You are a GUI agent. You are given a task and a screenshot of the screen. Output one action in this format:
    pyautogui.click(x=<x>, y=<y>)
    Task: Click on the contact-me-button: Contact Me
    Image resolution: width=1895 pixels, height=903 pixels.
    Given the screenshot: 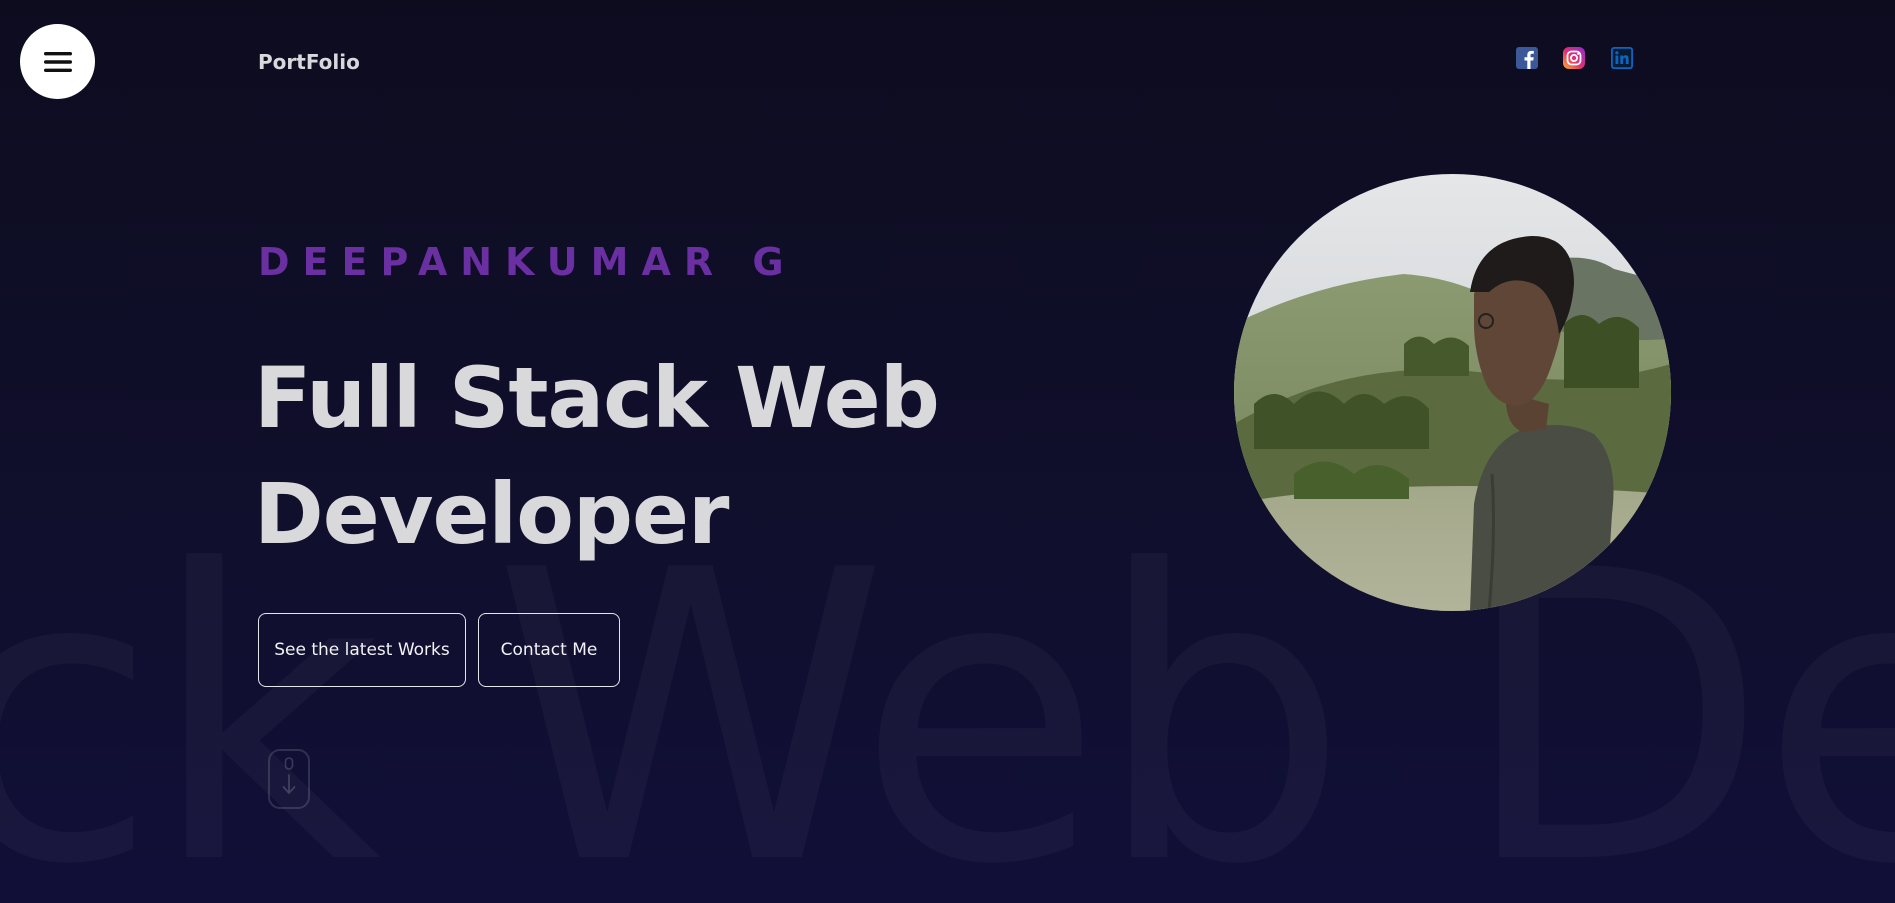 What is the action you would take?
    pyautogui.click(x=549, y=650)
    